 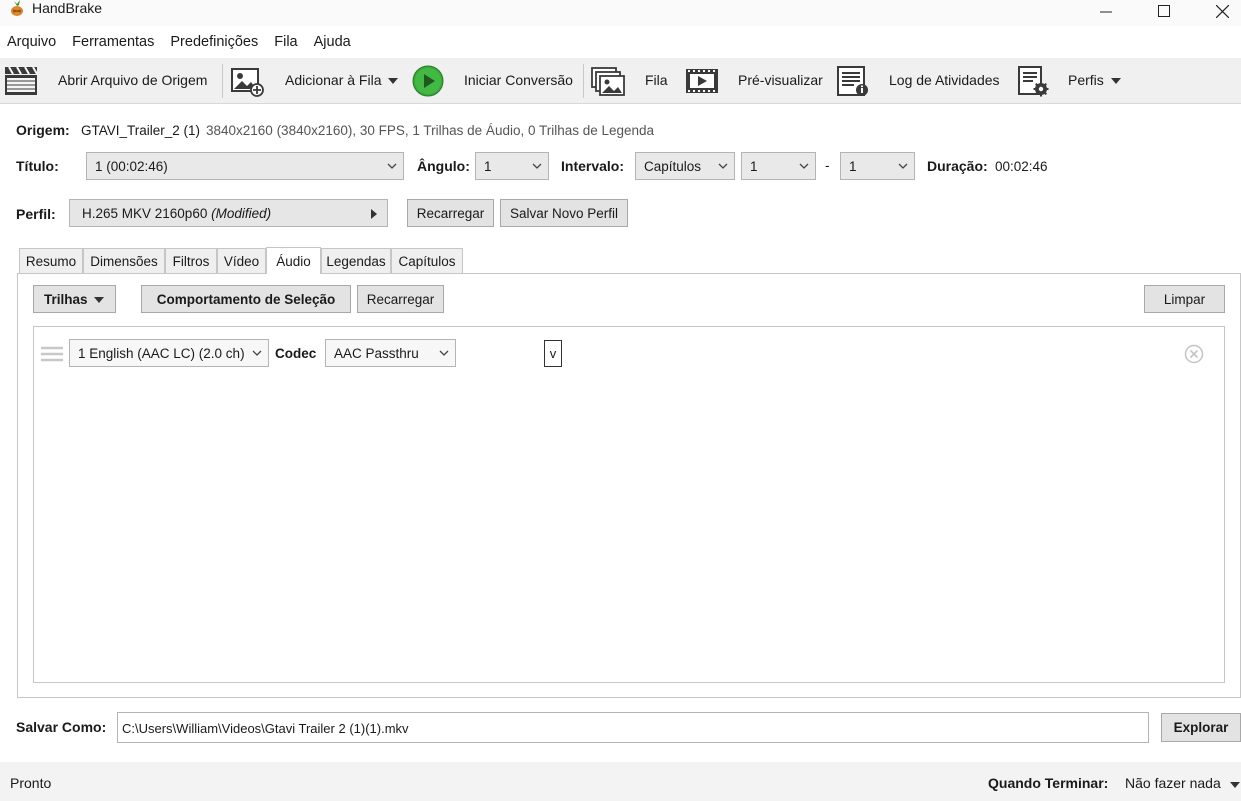 What do you see at coordinates (780, 80) in the screenshot?
I see `preview-button: Pré-visualizar` at bounding box center [780, 80].